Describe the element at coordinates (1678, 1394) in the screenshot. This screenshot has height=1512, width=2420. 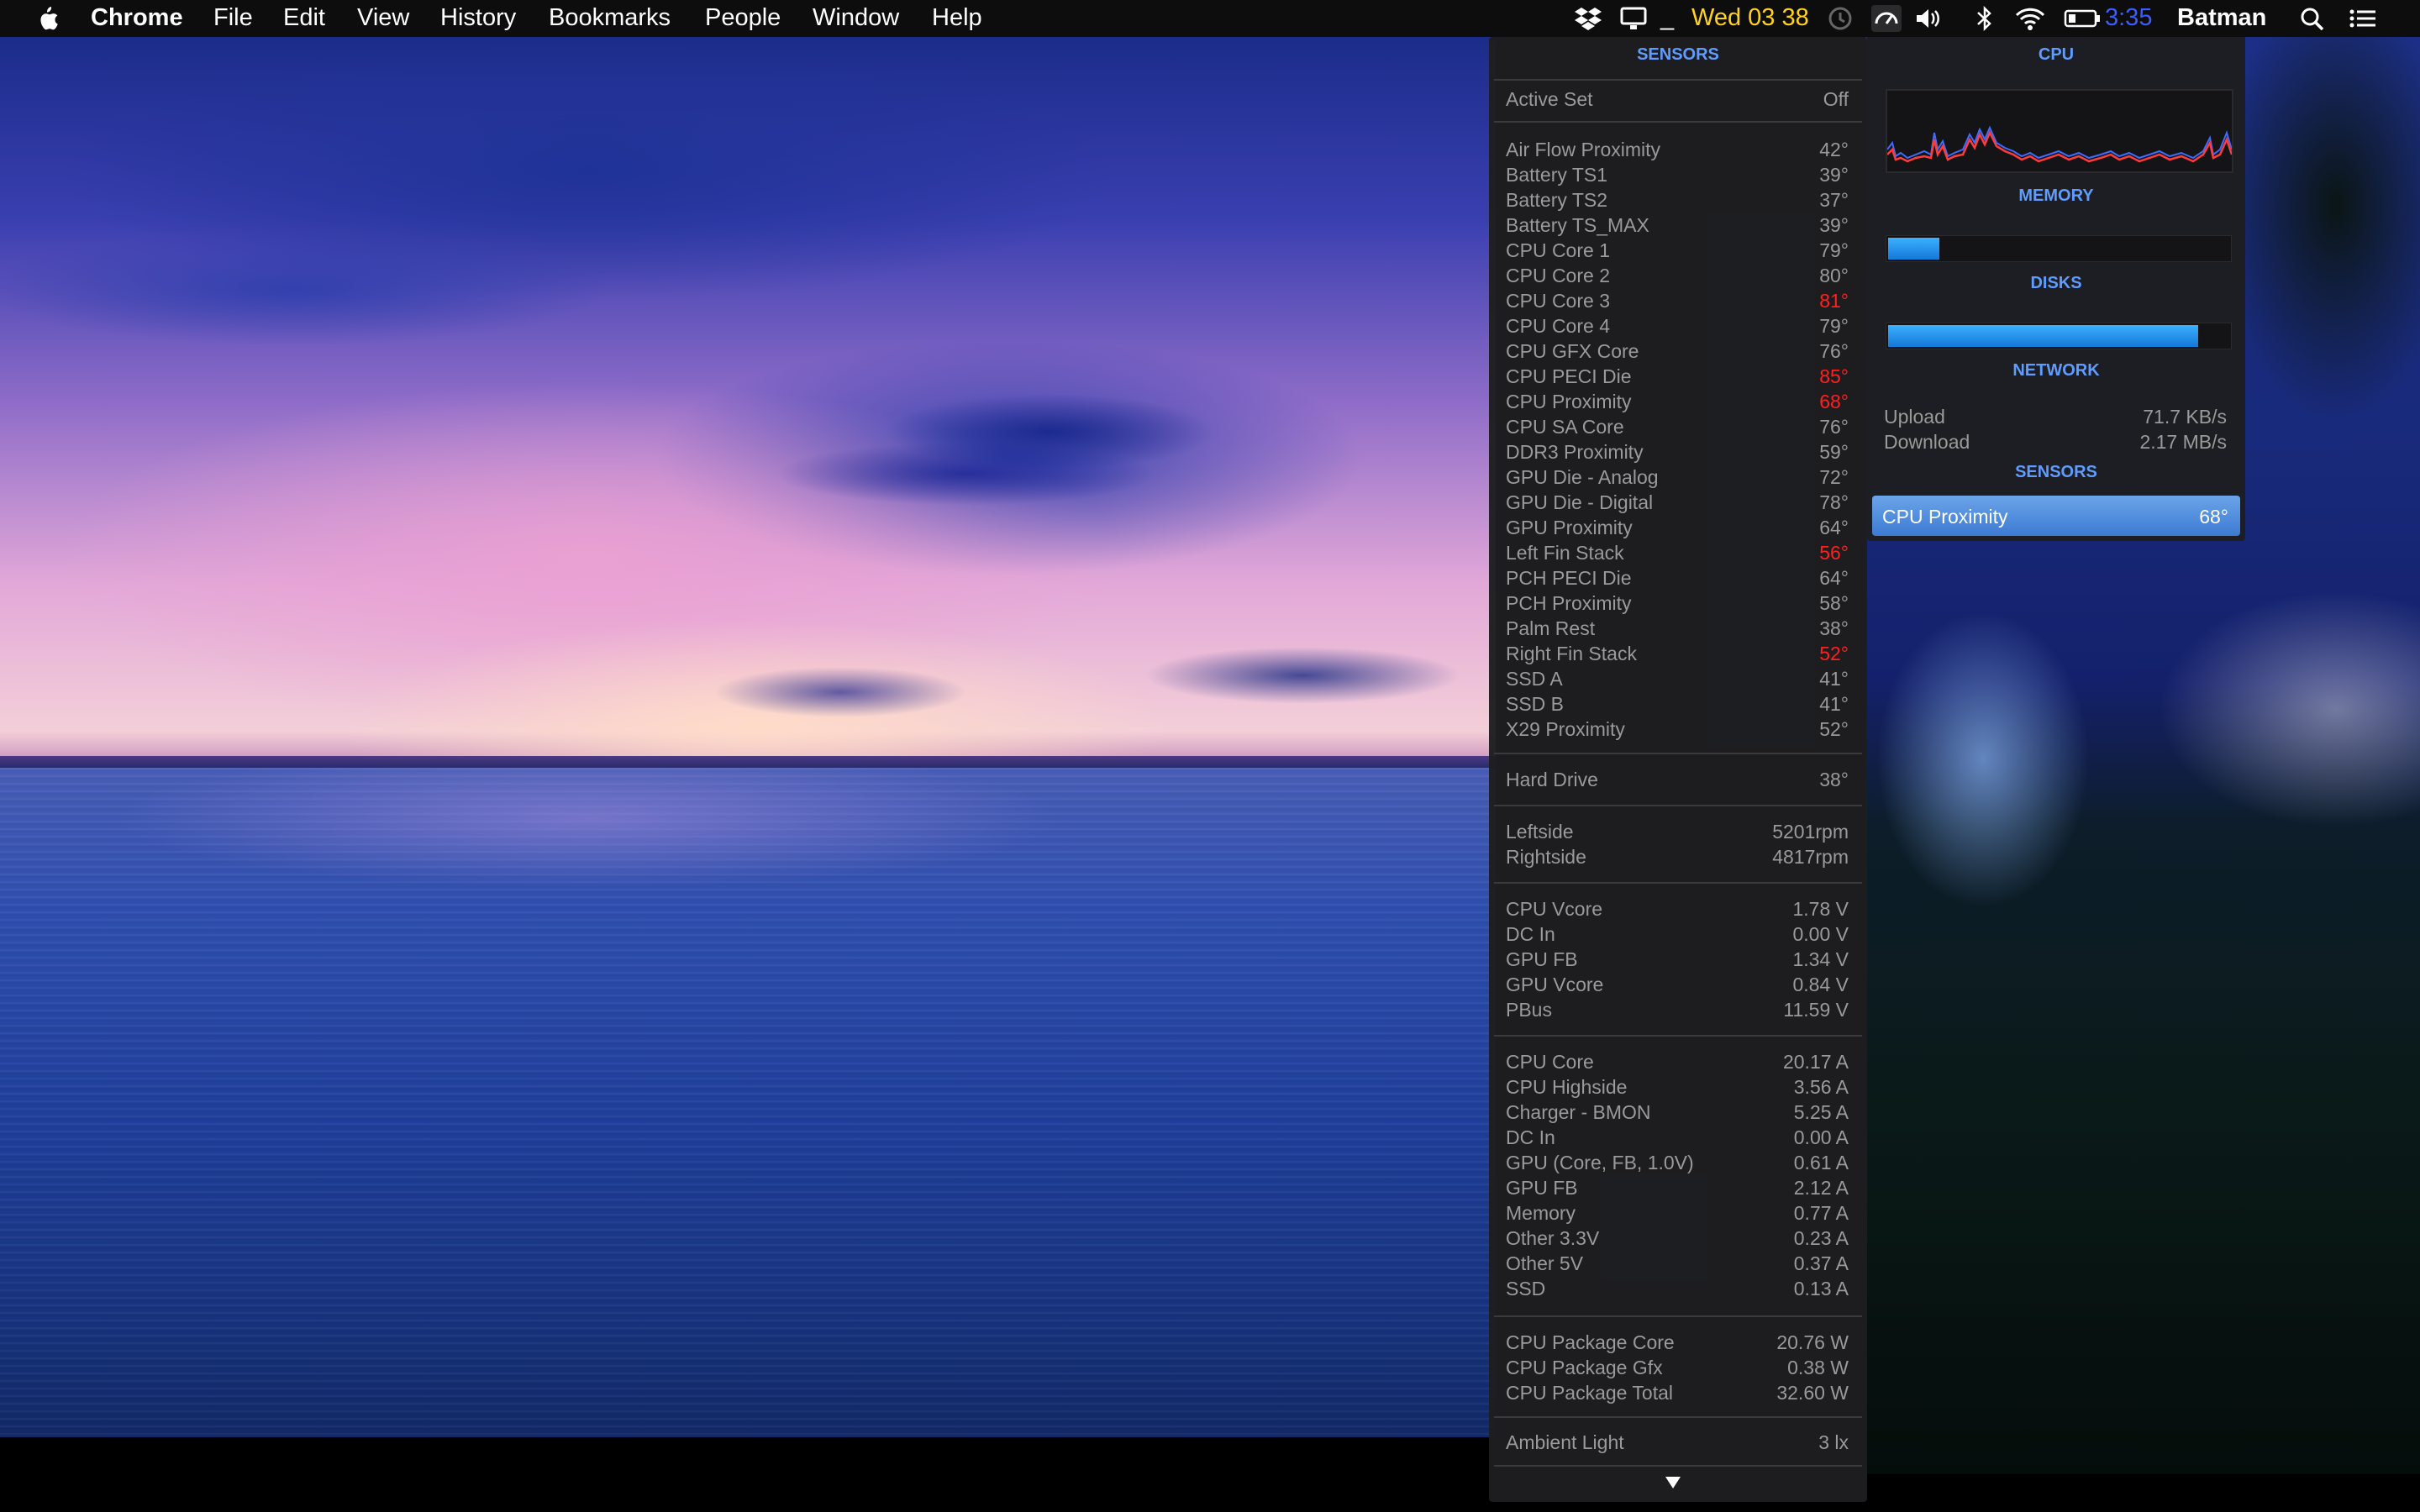
I see `power-row: CPU Package Total 32.60 W` at that location.